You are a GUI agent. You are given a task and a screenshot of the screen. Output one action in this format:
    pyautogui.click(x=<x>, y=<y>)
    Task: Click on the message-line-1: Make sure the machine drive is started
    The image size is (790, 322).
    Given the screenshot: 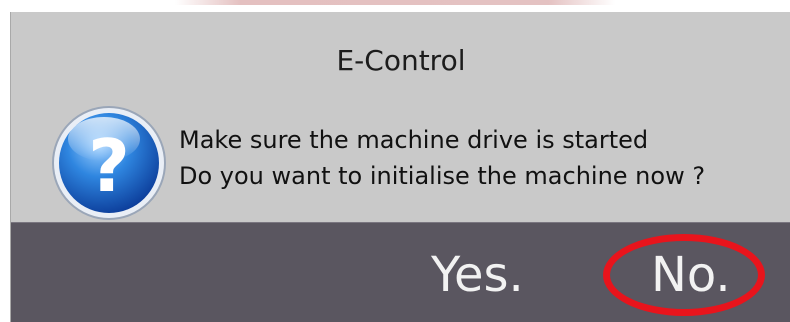 What is the action you would take?
    pyautogui.click(x=414, y=140)
    